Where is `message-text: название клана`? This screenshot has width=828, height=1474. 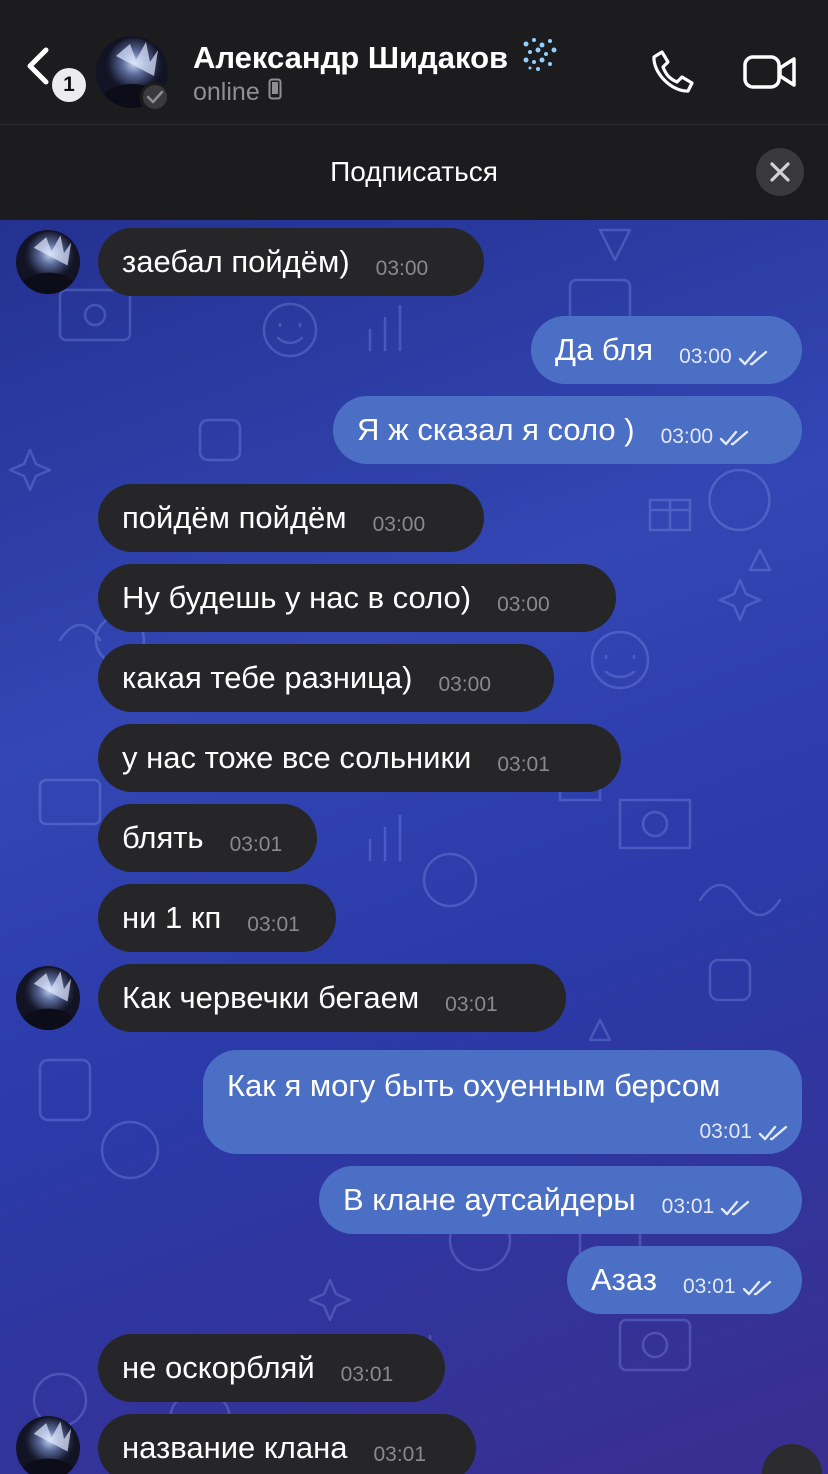
message-text: название клана is located at coordinates (235, 1447).